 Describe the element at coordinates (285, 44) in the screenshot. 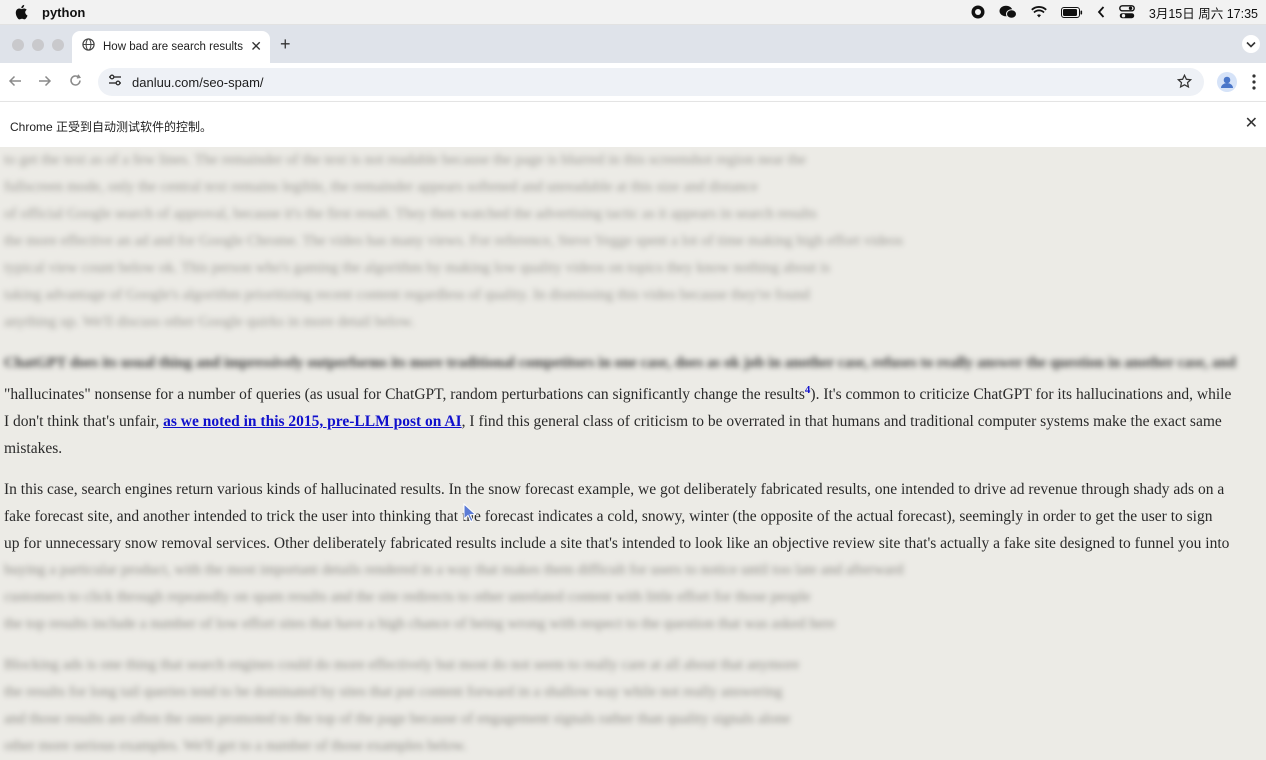

I see `new-tab-button: +` at that location.